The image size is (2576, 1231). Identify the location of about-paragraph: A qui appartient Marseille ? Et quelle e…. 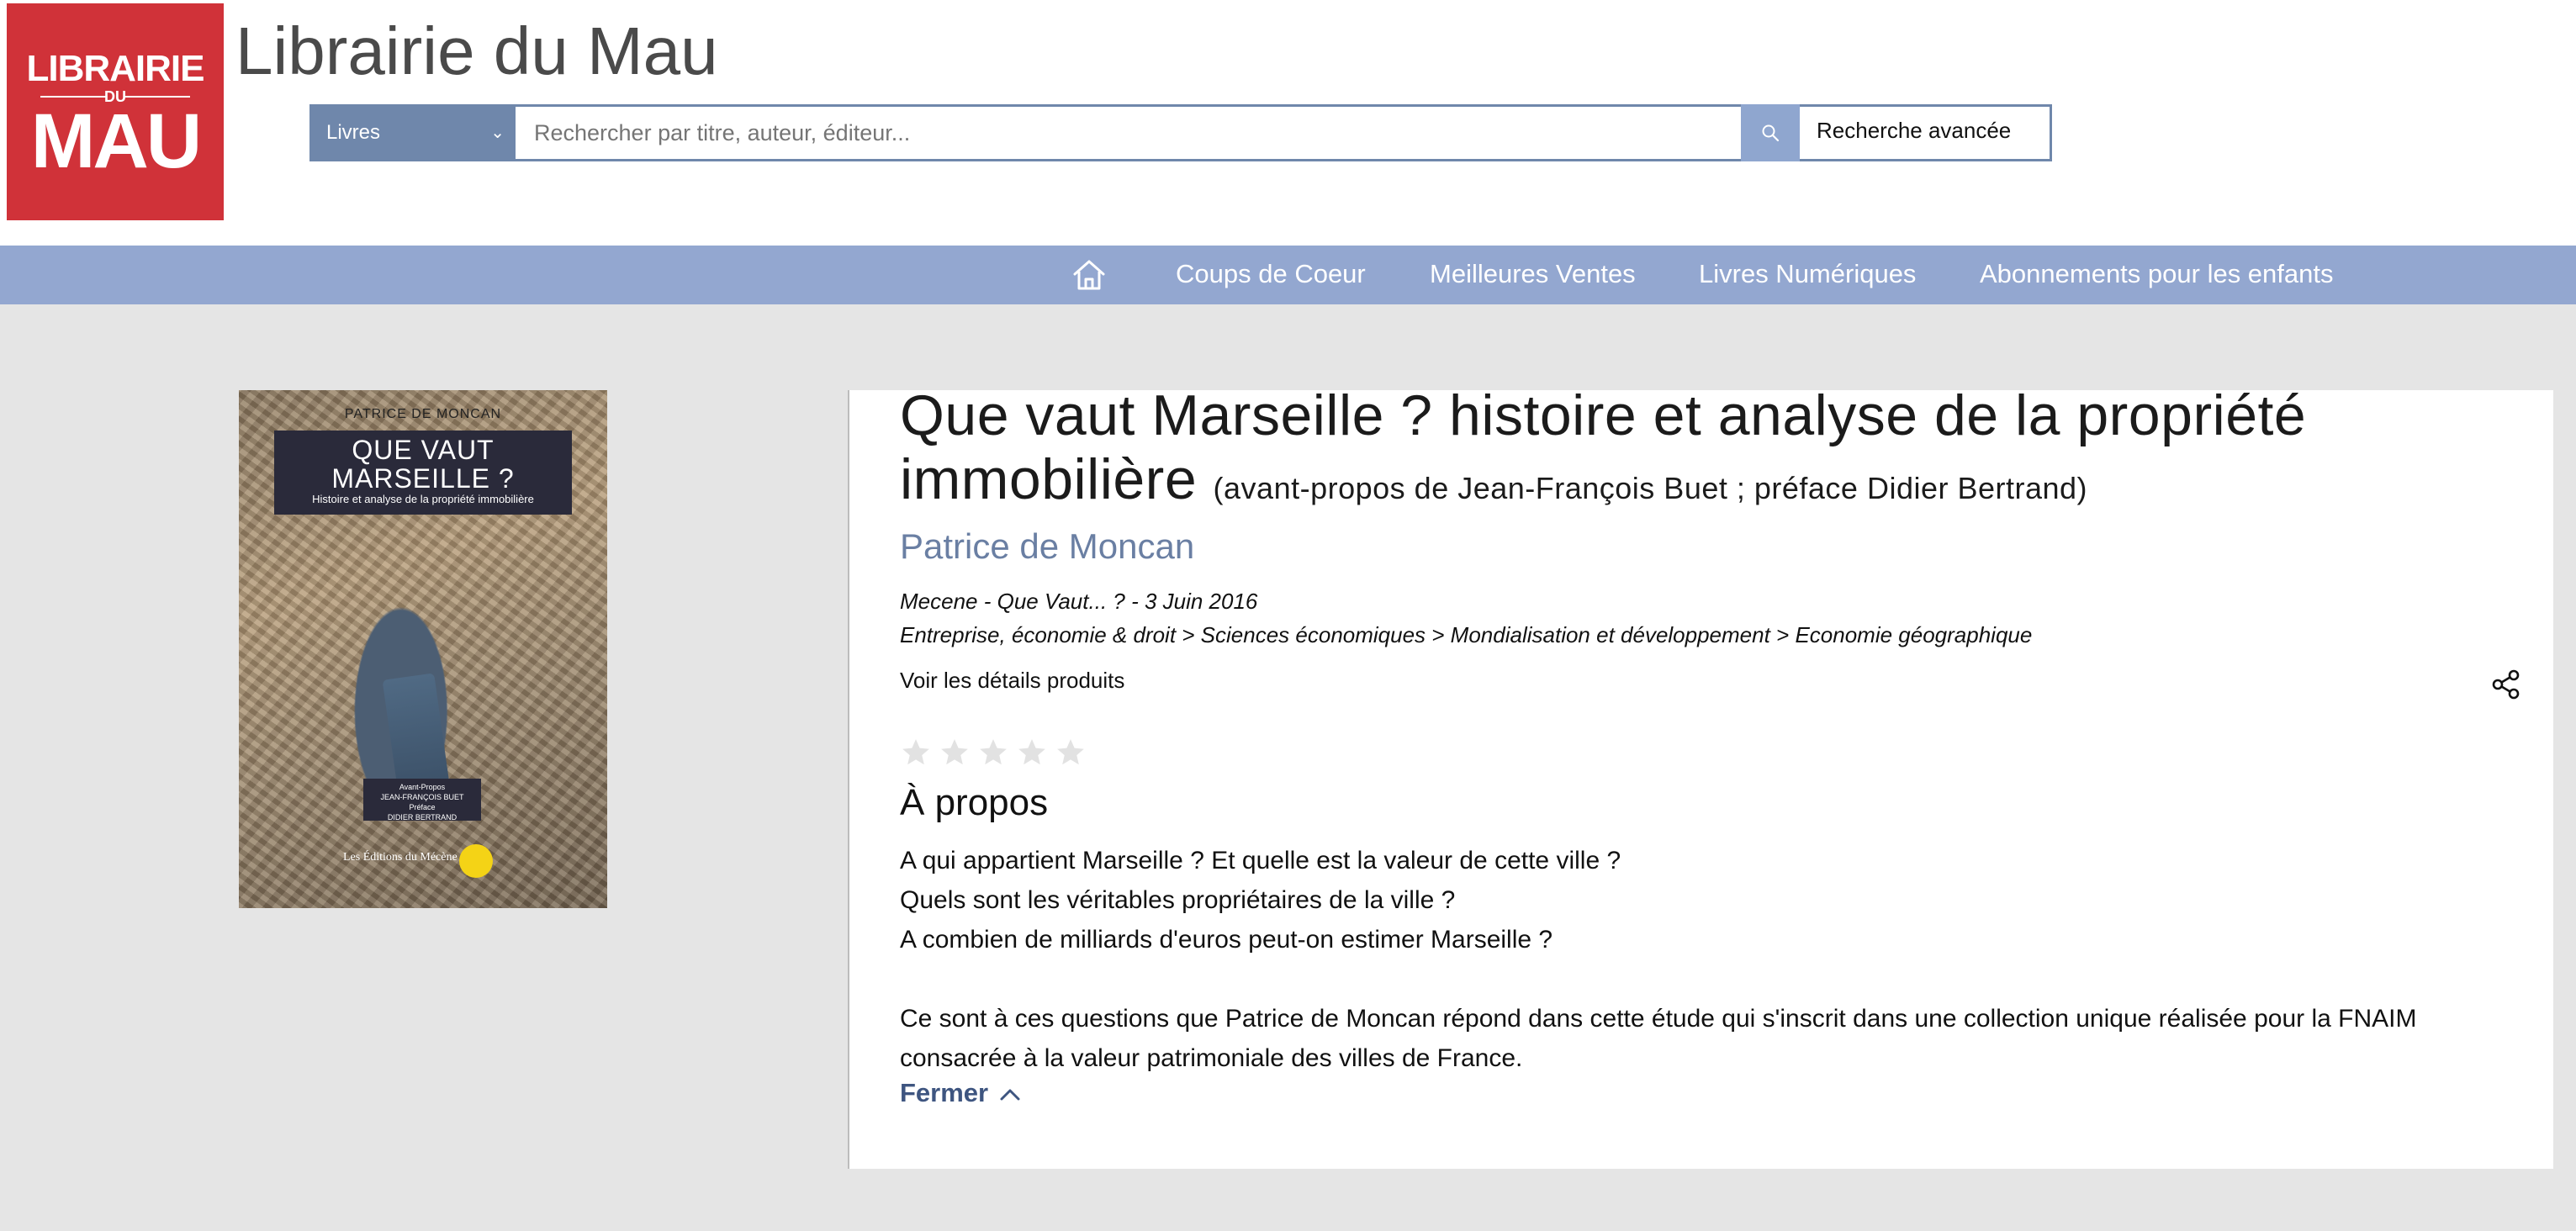
(1260, 860).